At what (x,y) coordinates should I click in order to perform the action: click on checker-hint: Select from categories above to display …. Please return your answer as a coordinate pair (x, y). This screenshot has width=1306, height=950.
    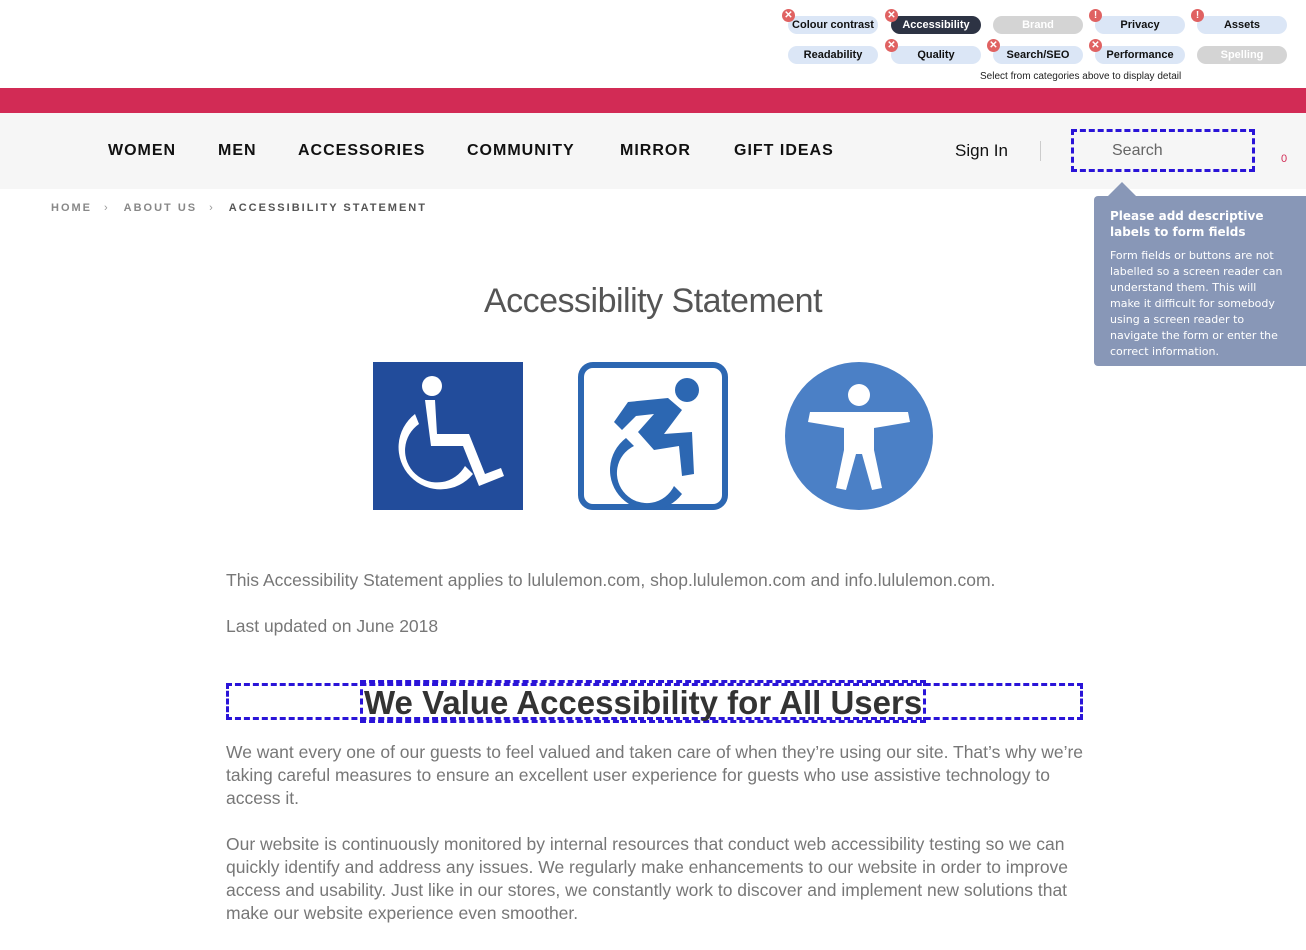
    Looking at the image, I should click on (1081, 76).